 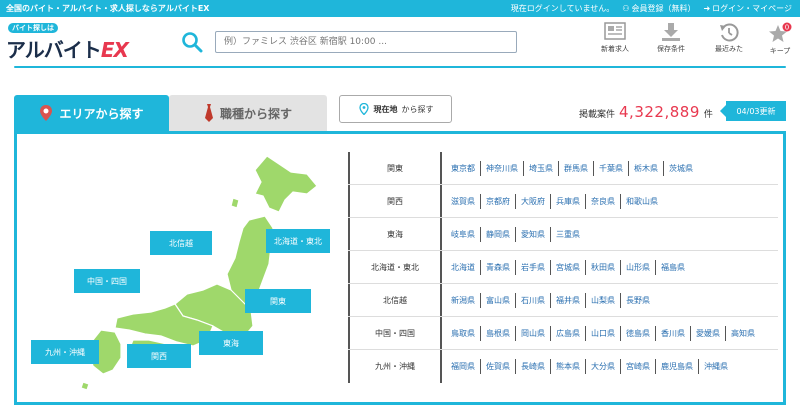 What do you see at coordinates (394, 333) in the screenshot?
I see `region-name: 中国・四国` at bounding box center [394, 333].